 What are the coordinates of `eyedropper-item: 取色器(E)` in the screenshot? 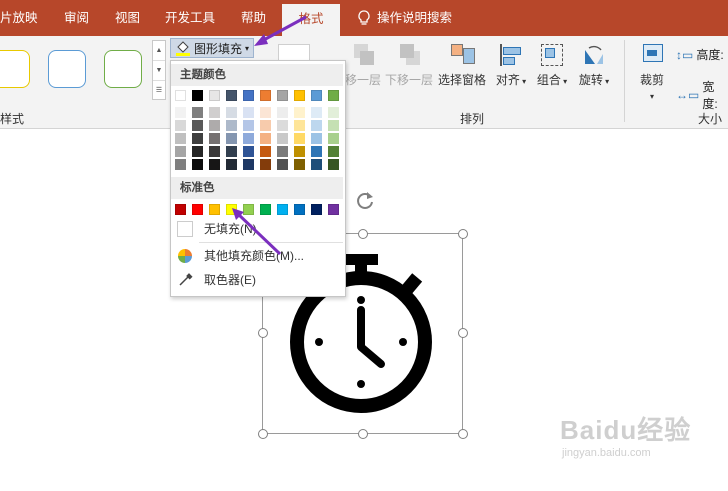 It's located at (257, 280).